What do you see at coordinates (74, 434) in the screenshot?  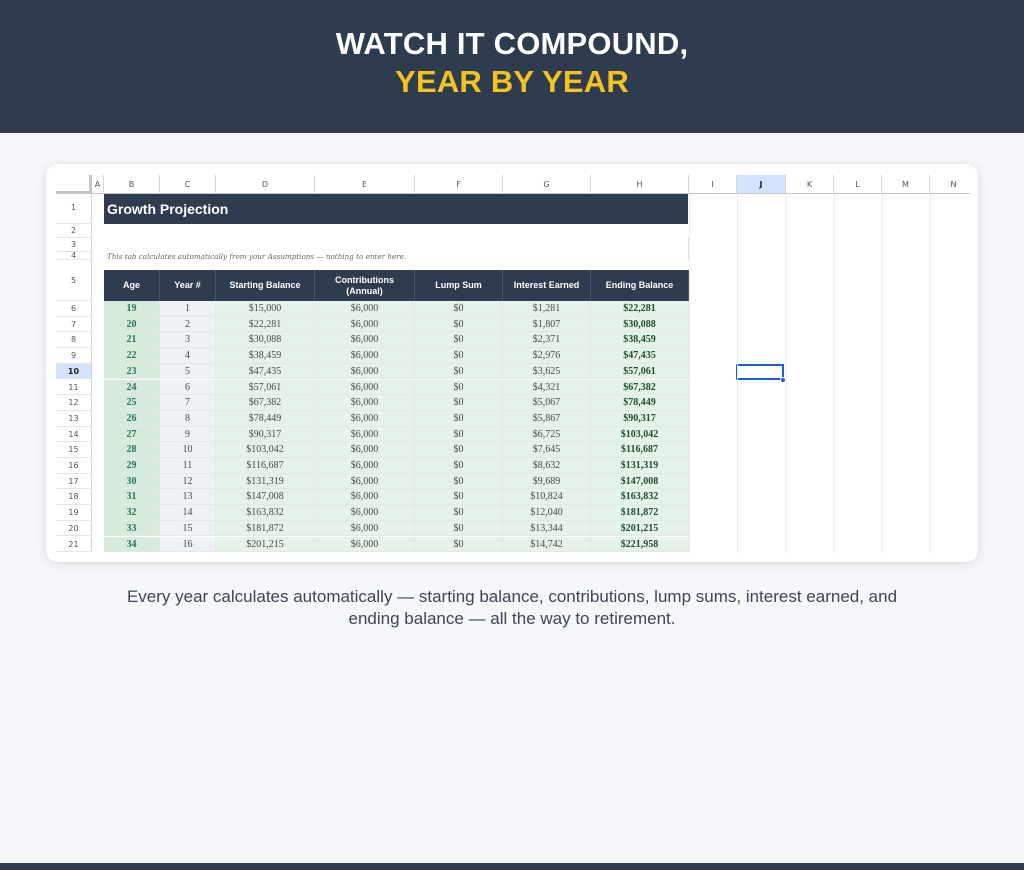 I see `row-header-14: 14` at bounding box center [74, 434].